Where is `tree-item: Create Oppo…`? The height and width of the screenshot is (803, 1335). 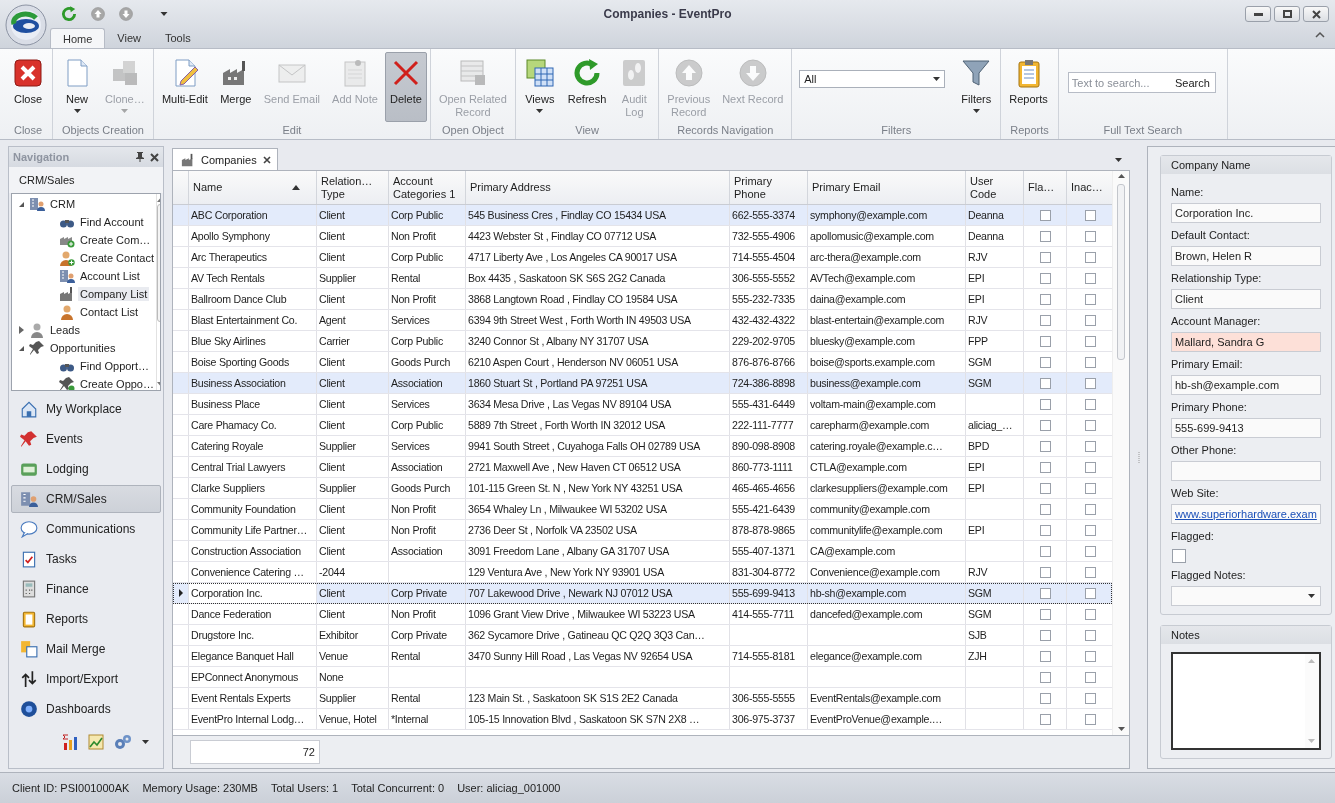 tree-item: Create Oppo… is located at coordinates (117, 383).